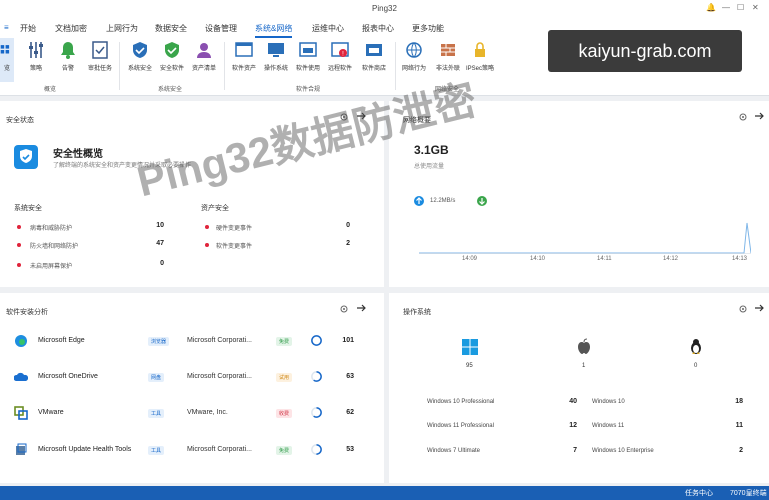 The width and height of the screenshot is (769, 500). I want to click on menu-item-system-network: 系统&网络, so click(274, 30).